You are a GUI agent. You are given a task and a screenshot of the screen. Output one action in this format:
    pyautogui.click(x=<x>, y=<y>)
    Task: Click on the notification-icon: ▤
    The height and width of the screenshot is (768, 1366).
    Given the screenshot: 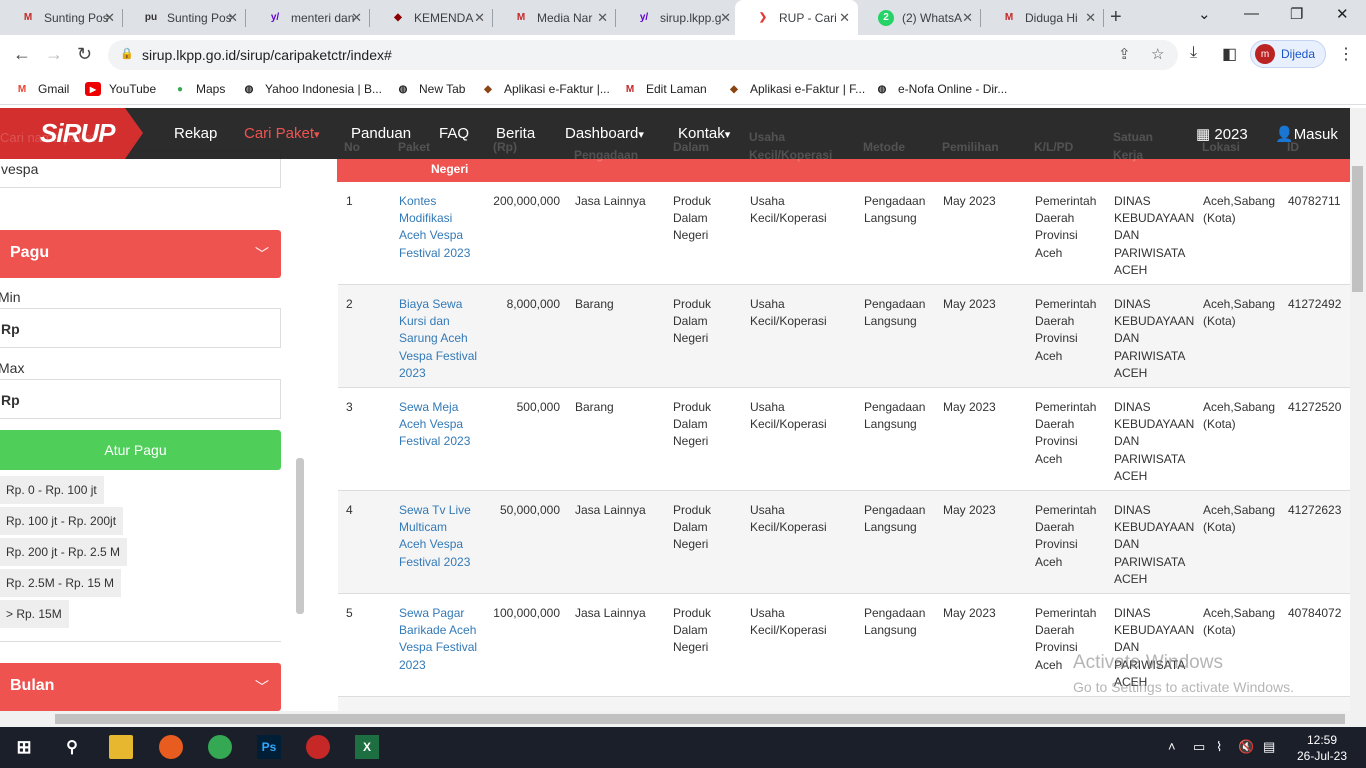 What is the action you would take?
    pyautogui.click(x=1269, y=747)
    